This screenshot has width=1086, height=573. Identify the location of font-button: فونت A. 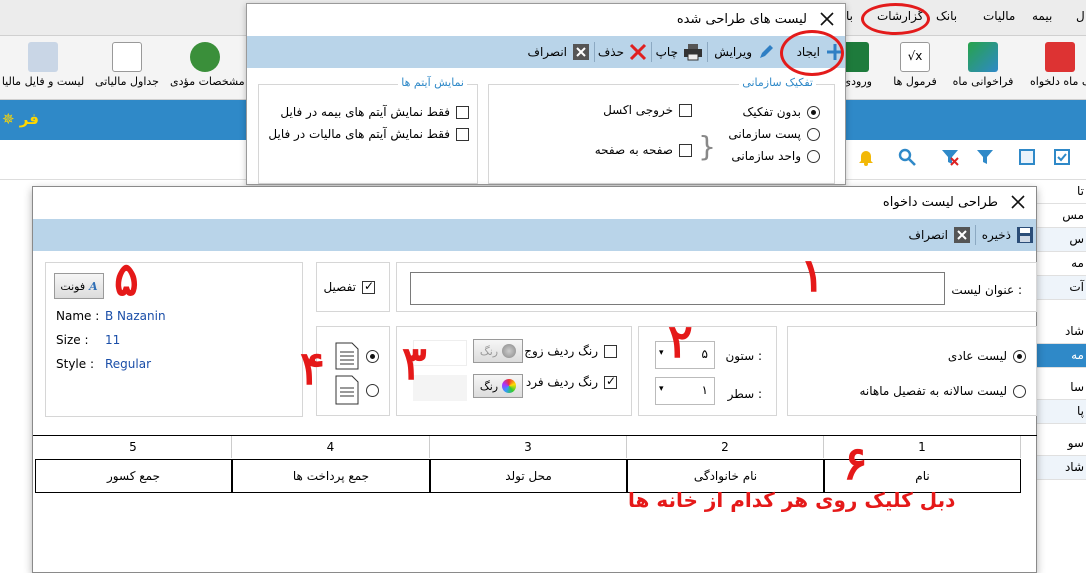
(79, 286).